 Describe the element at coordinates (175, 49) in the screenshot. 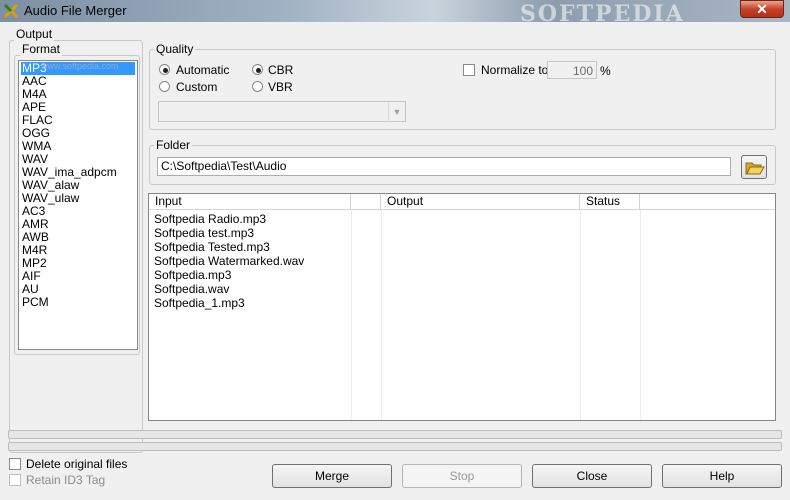

I see `quality-group-label: Quality` at that location.